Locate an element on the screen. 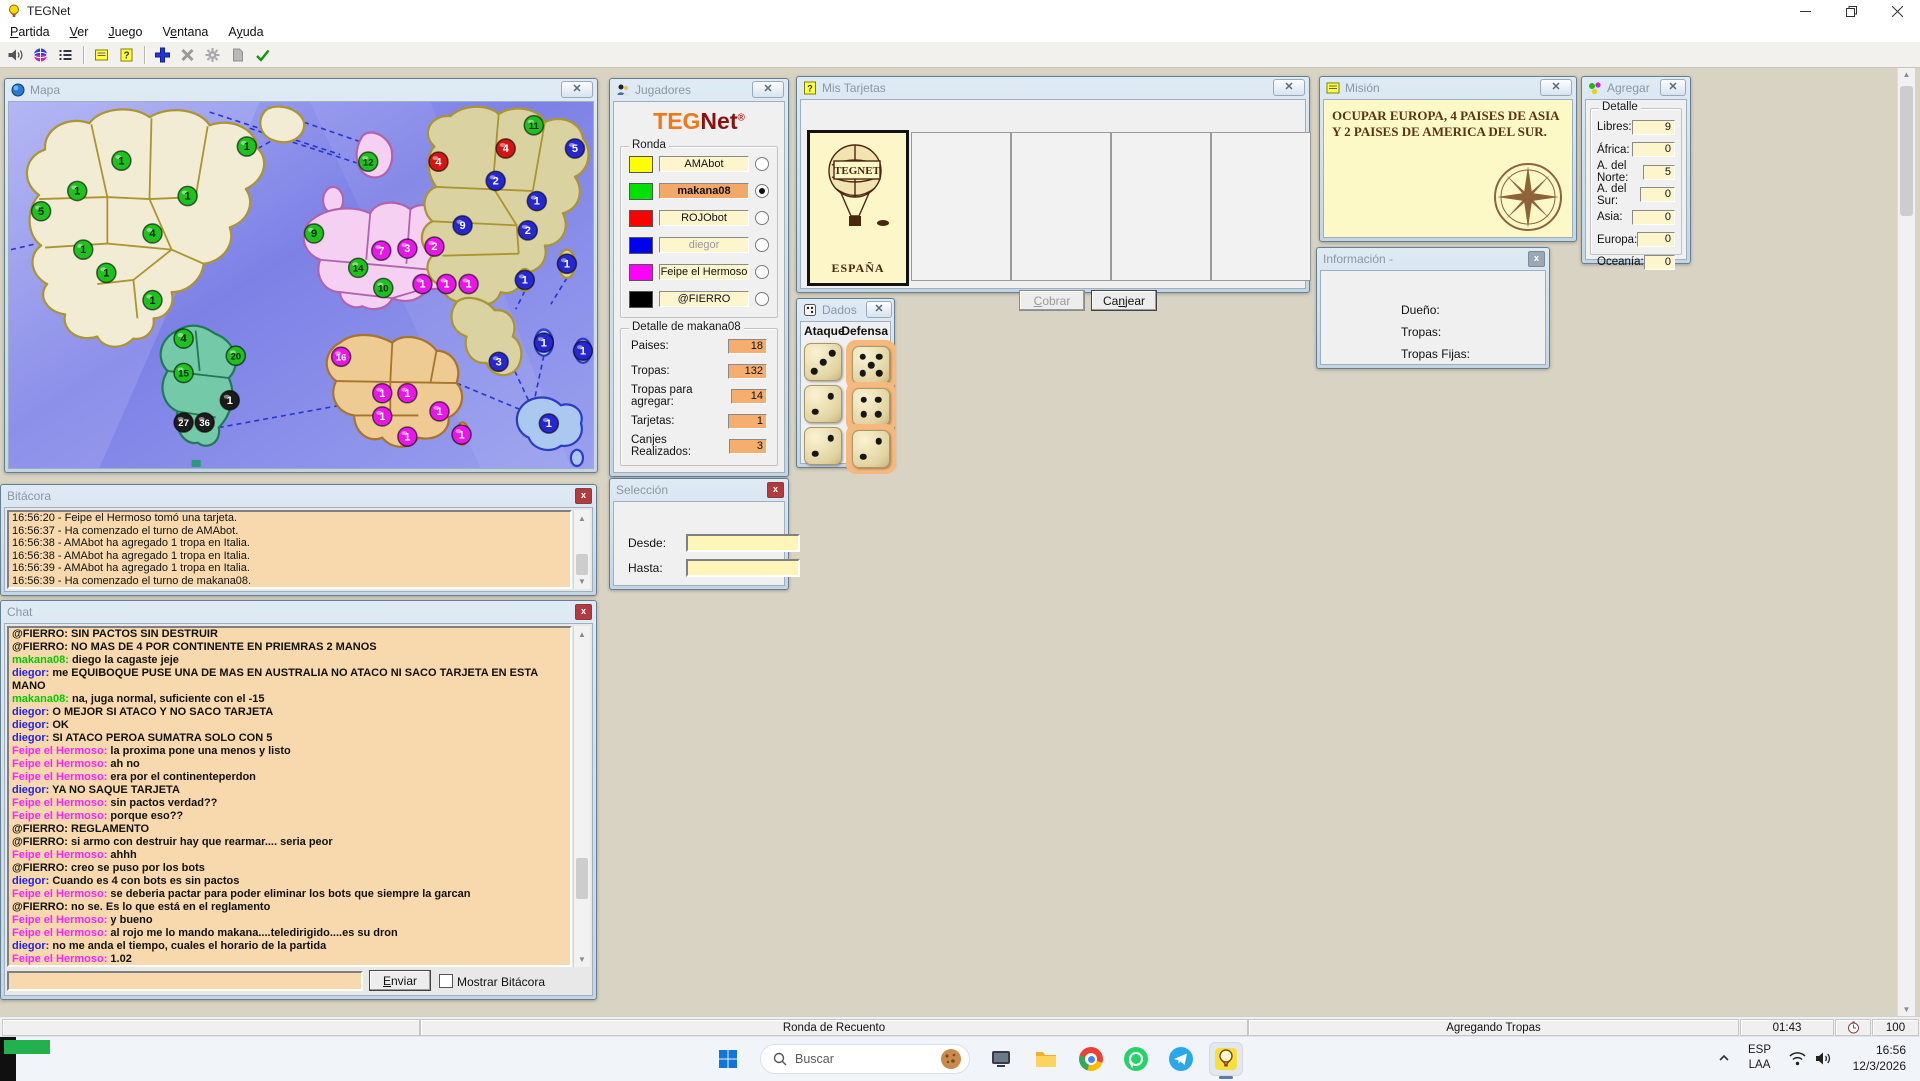 The width and height of the screenshot is (1920, 1081). army-marker: 12 is located at coordinates (368, 161).